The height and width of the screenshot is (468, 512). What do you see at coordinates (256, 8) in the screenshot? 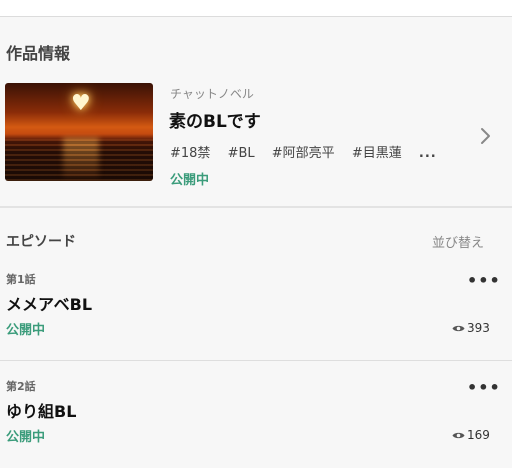
I see `top-bar` at bounding box center [256, 8].